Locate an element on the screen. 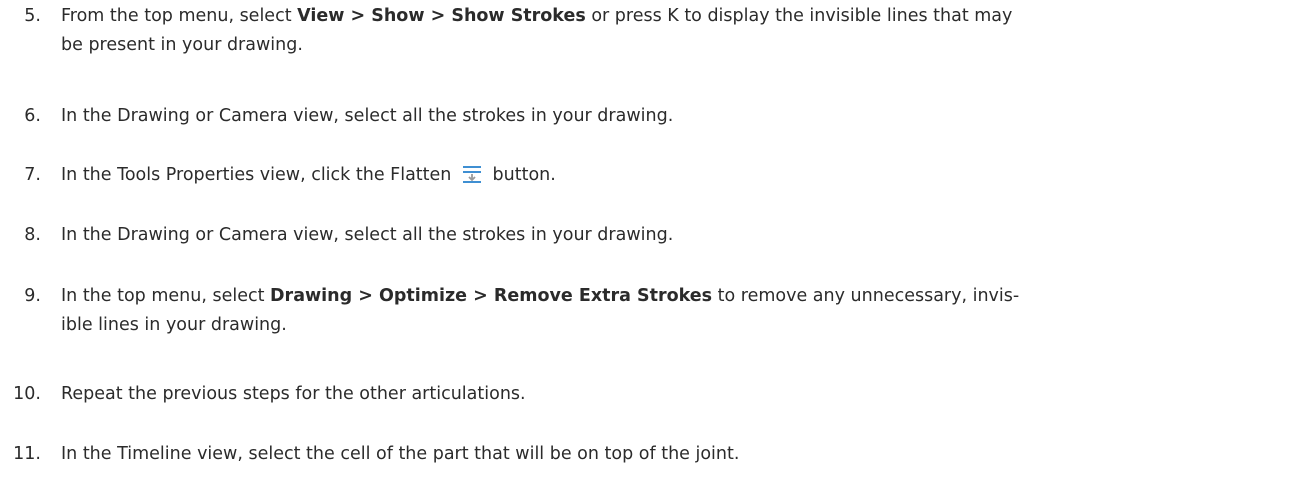 This screenshot has width=1301, height=478. step-text-part: In the top menu, select is located at coordinates (166, 296).